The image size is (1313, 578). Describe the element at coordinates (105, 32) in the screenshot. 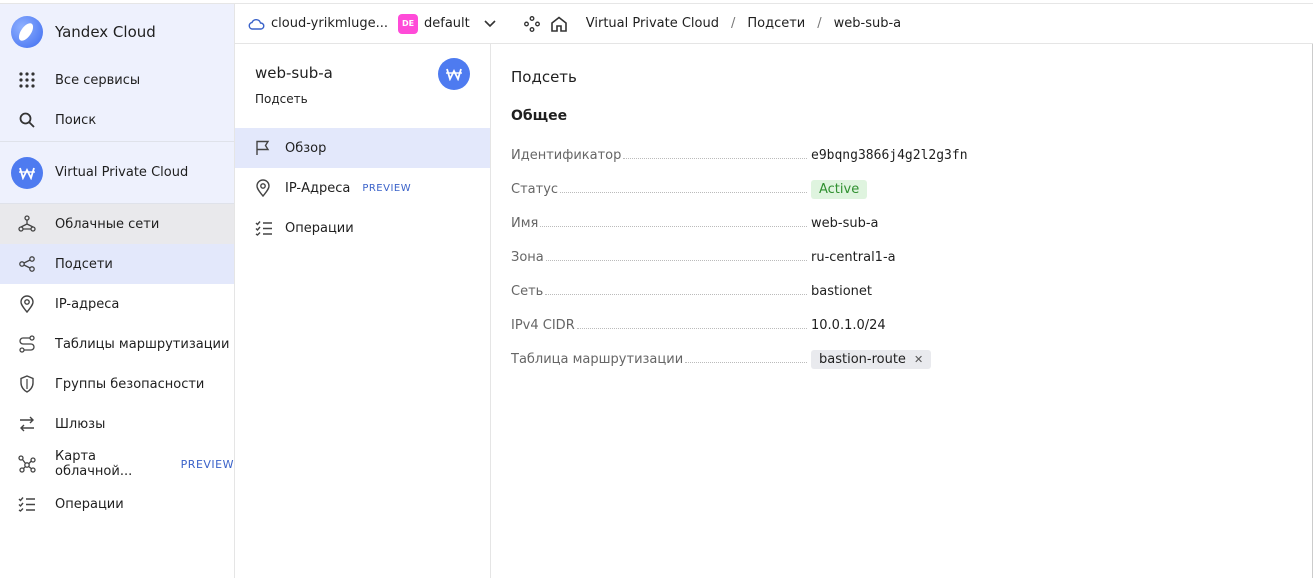

I see `brand-name: Yandex Cloud` at that location.